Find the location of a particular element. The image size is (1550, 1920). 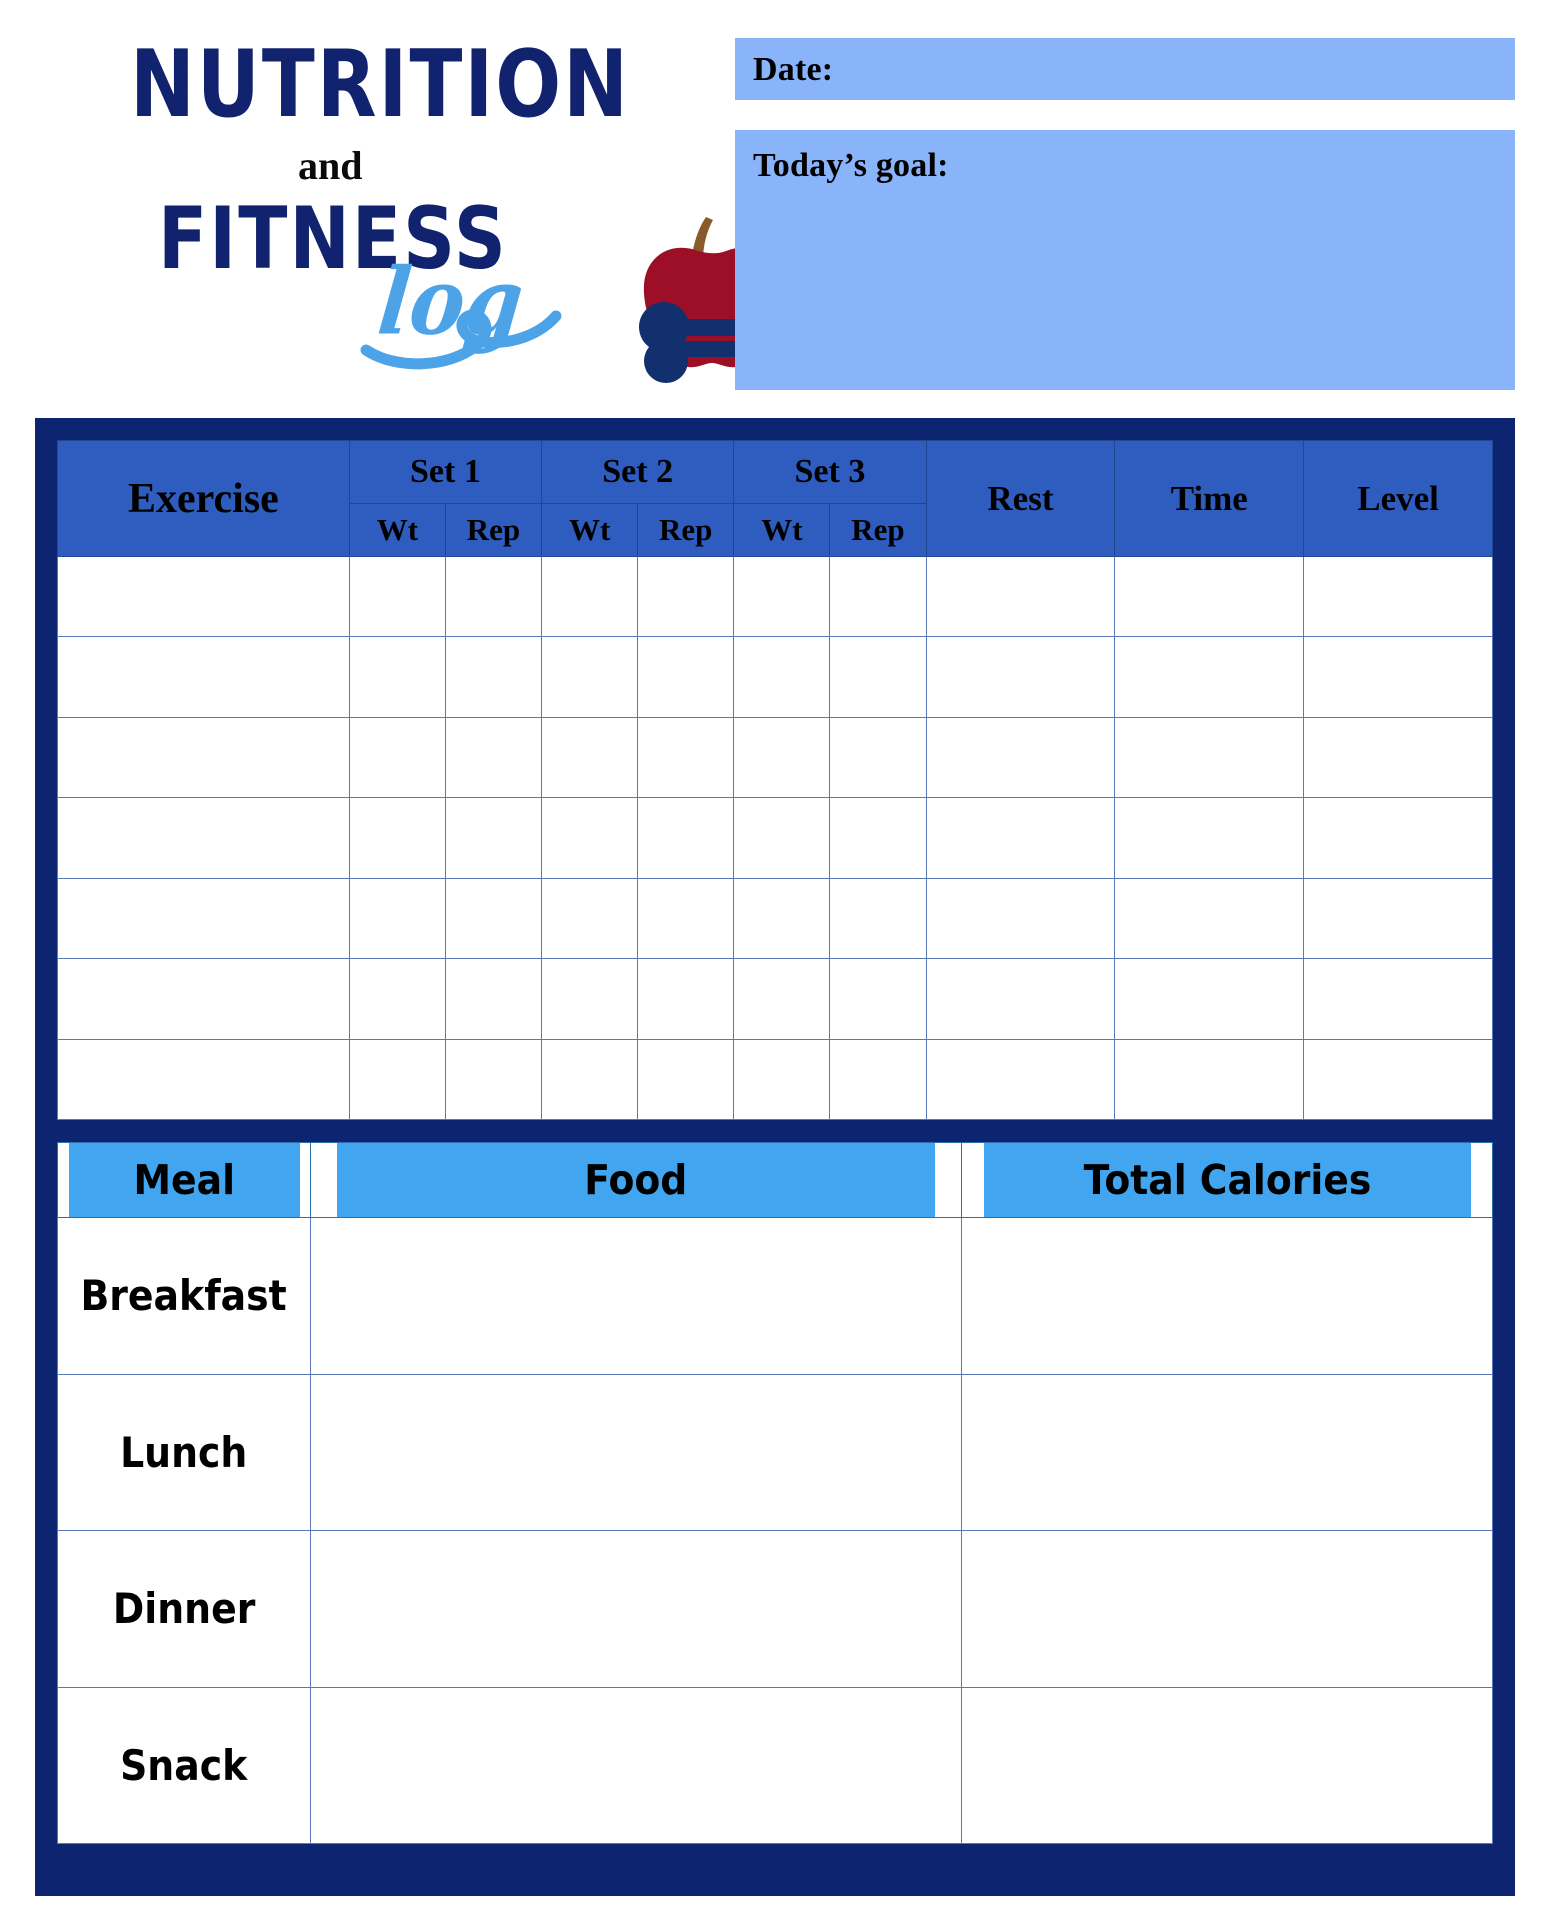

column-header-exercise: Exercise is located at coordinates (203, 498).